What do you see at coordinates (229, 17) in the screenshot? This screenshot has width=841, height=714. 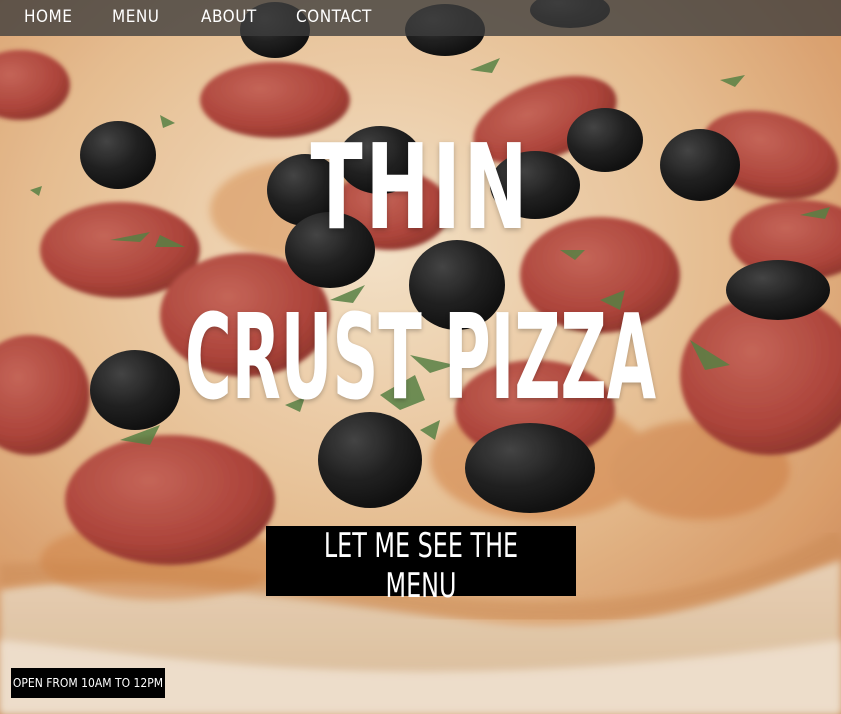 I see `nav-link-about: ABOUT` at bounding box center [229, 17].